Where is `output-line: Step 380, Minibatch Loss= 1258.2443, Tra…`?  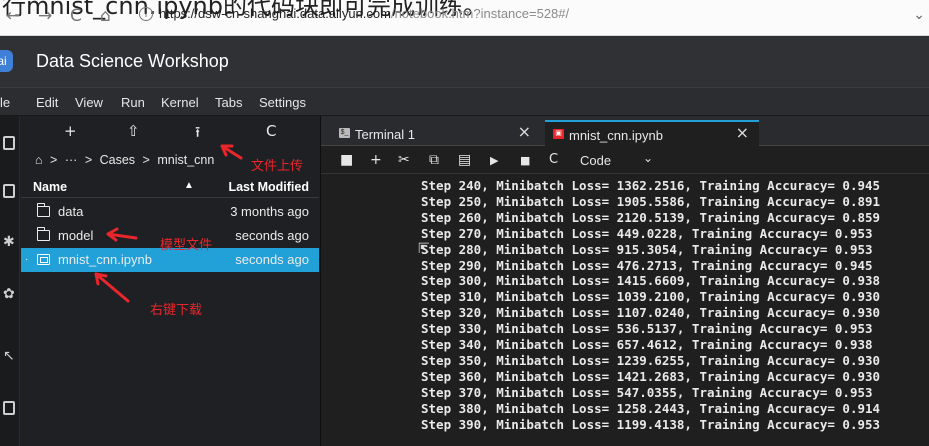 output-line: Step 380, Minibatch Loss= 1258.2443, Tra… is located at coordinates (651, 408).